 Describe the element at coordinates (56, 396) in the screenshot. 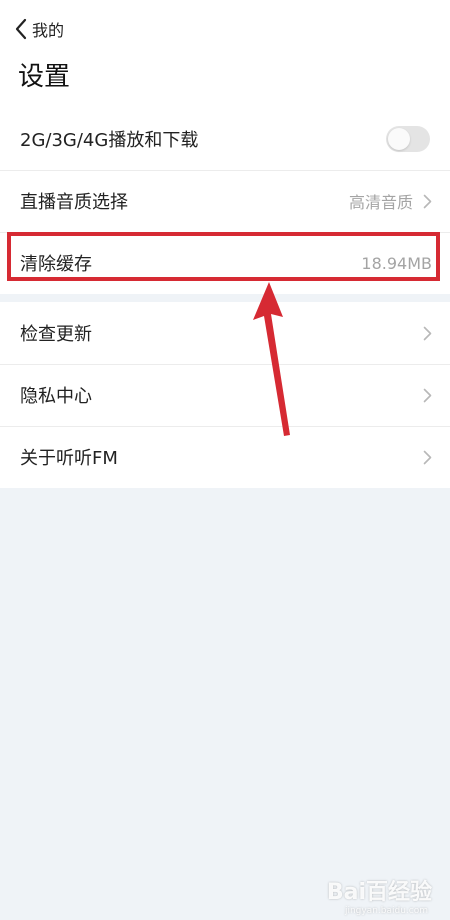

I see `setting-label: 隐私中心` at that location.